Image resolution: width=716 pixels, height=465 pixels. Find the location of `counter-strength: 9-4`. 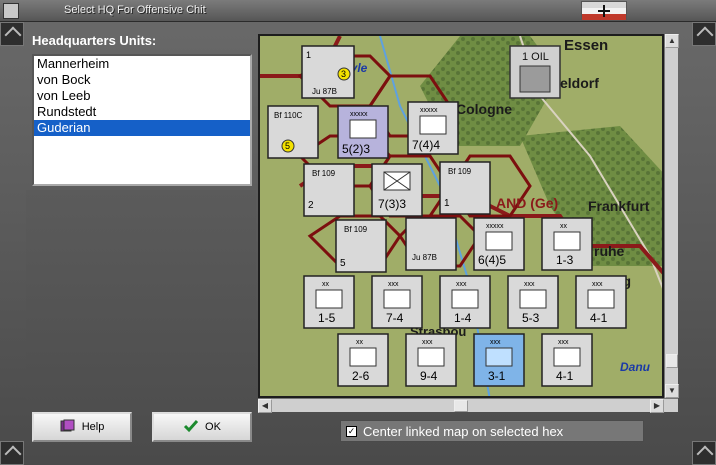

counter-strength: 9-4 is located at coordinates (429, 376).